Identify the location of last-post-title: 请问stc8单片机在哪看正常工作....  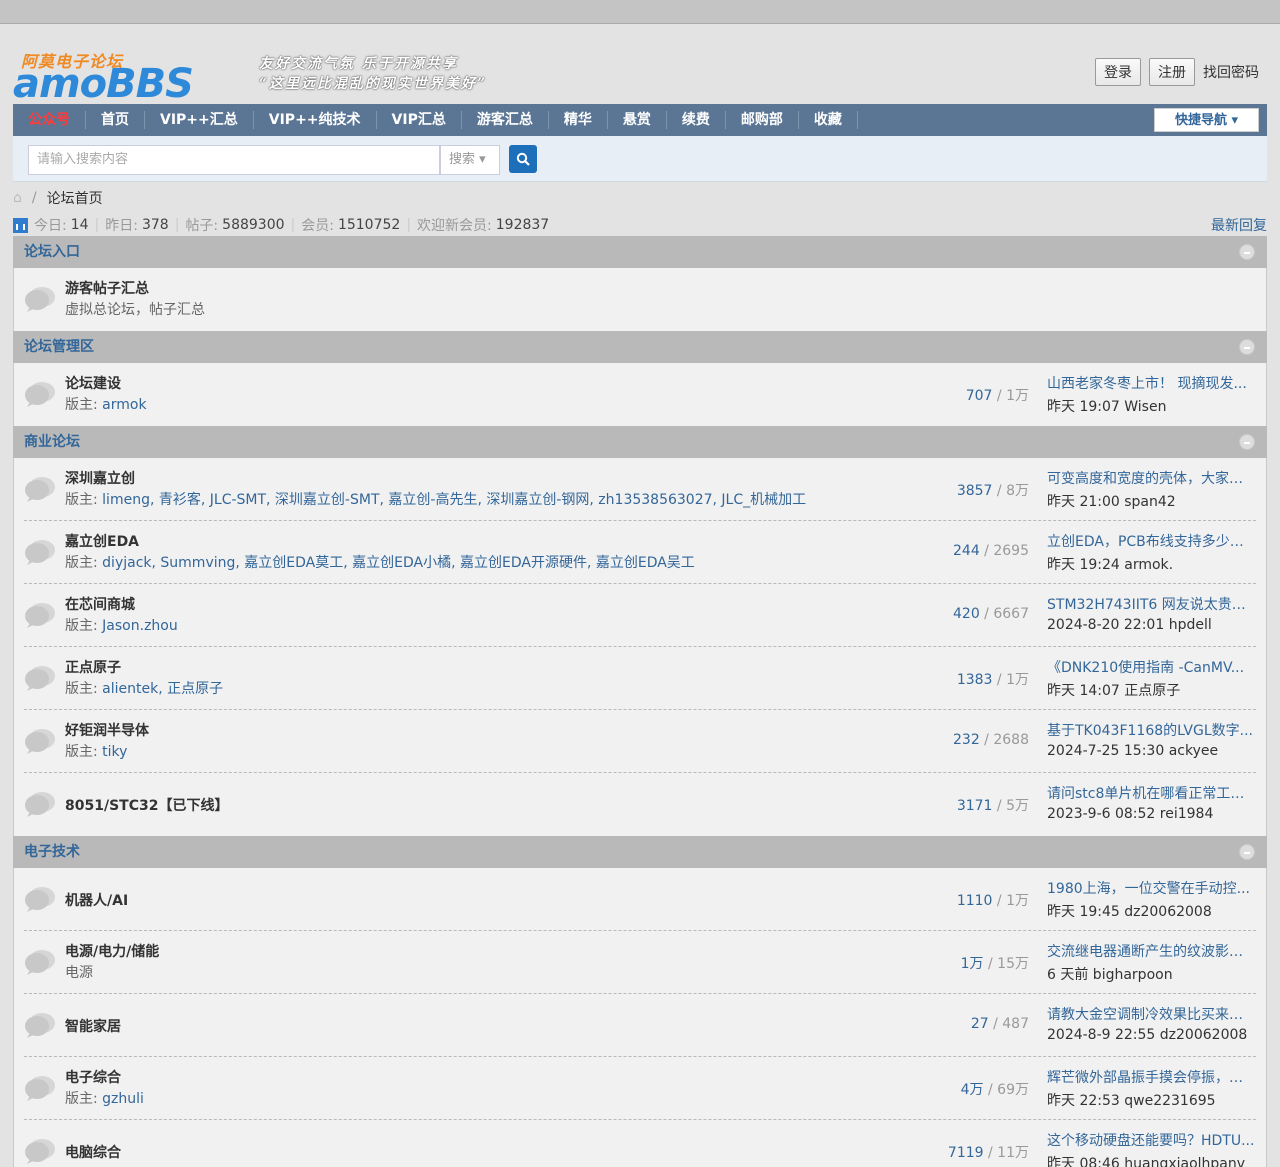
(1151, 793).